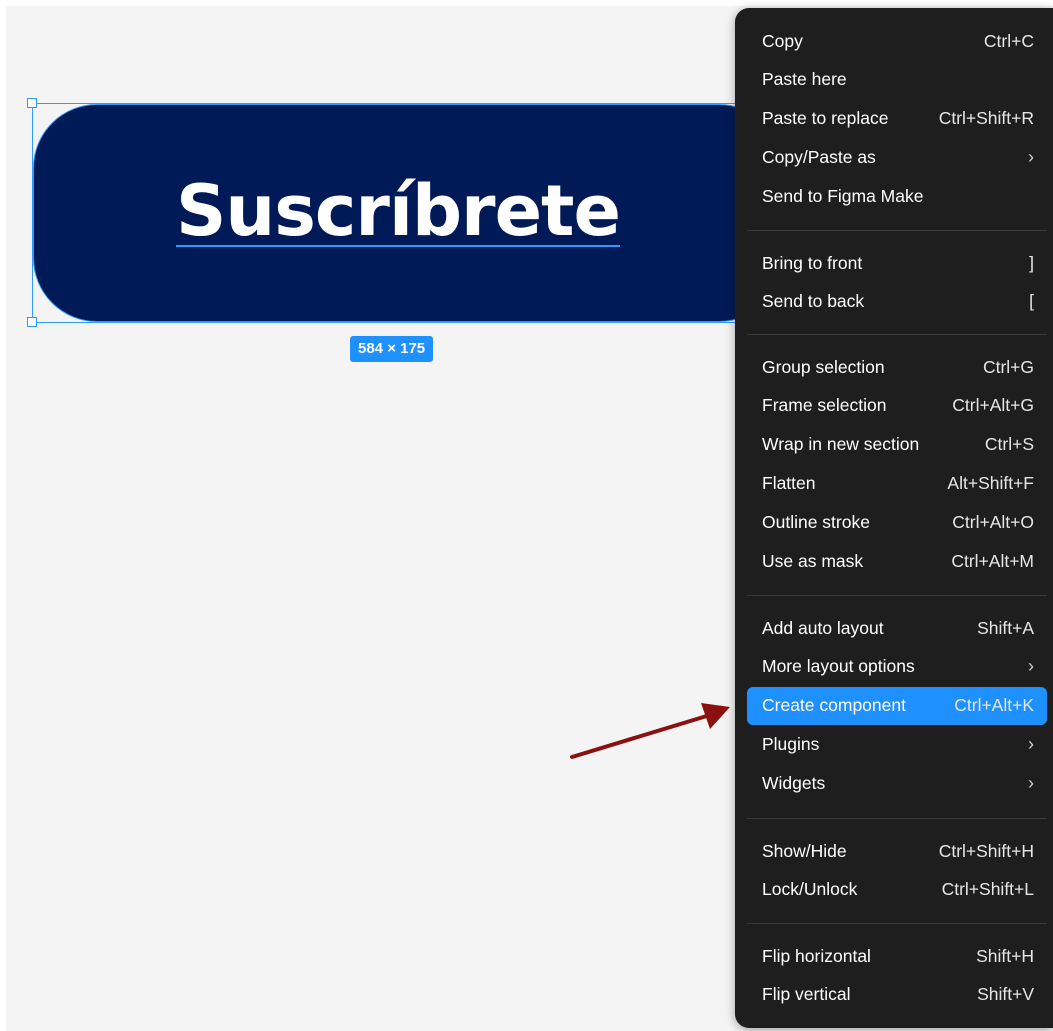  What do you see at coordinates (897, 523) in the screenshot?
I see `menu-item-outline-stroke: Outline stroke Ctrl+Alt+O` at bounding box center [897, 523].